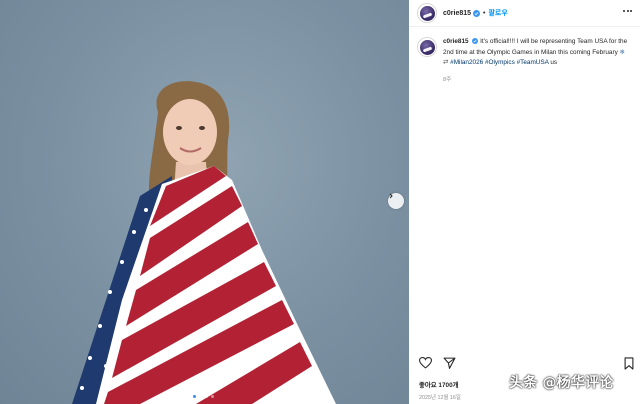 This screenshot has width=640, height=404. I want to click on heart-icon, so click(425, 363).